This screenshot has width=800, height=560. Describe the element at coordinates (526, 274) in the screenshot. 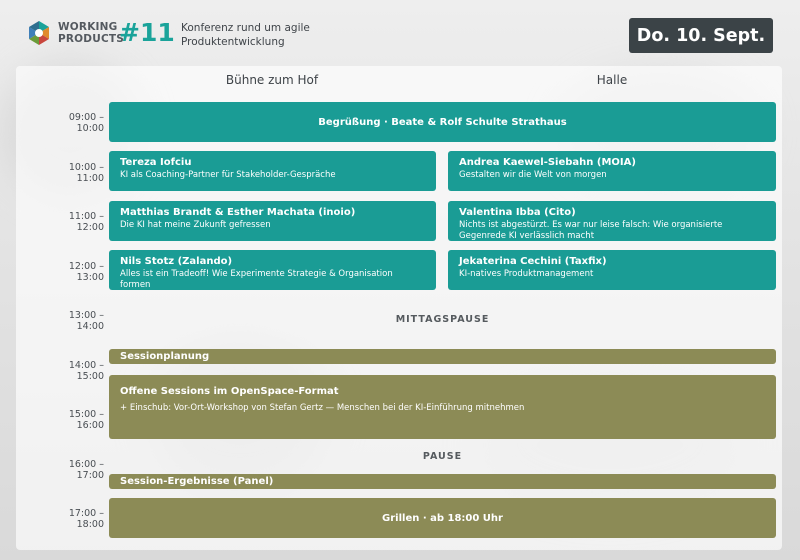

I see `session-title: KI-natives Produktmanagement` at that location.